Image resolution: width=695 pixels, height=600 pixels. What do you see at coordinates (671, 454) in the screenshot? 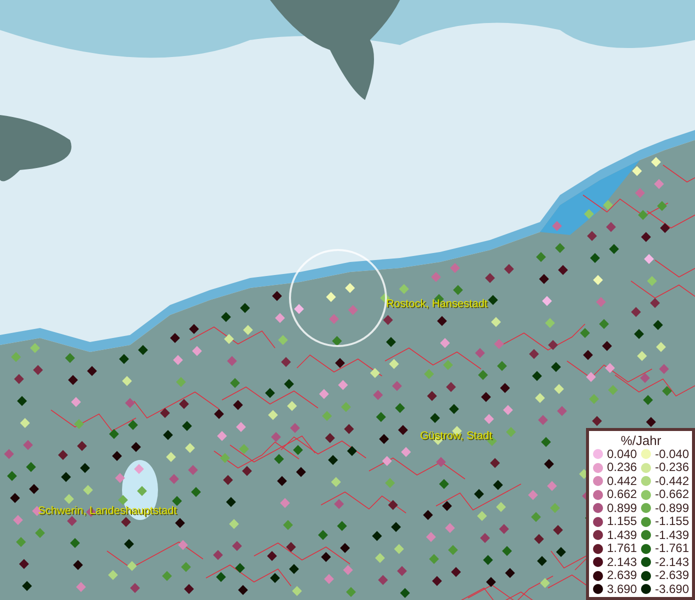
I see `legend-label: -0.040` at bounding box center [671, 454].